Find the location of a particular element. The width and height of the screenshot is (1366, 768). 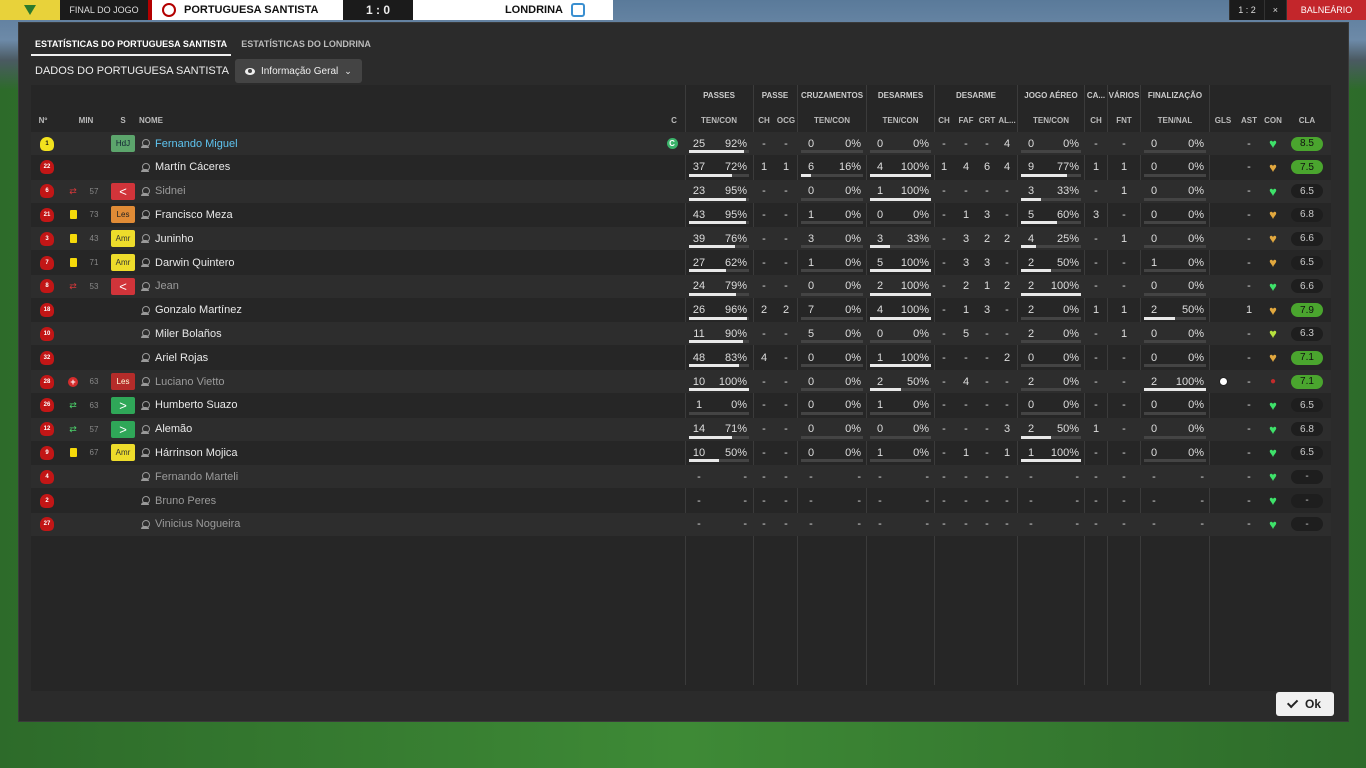

player-name: Fernando Marteli is located at coordinates (196, 477).